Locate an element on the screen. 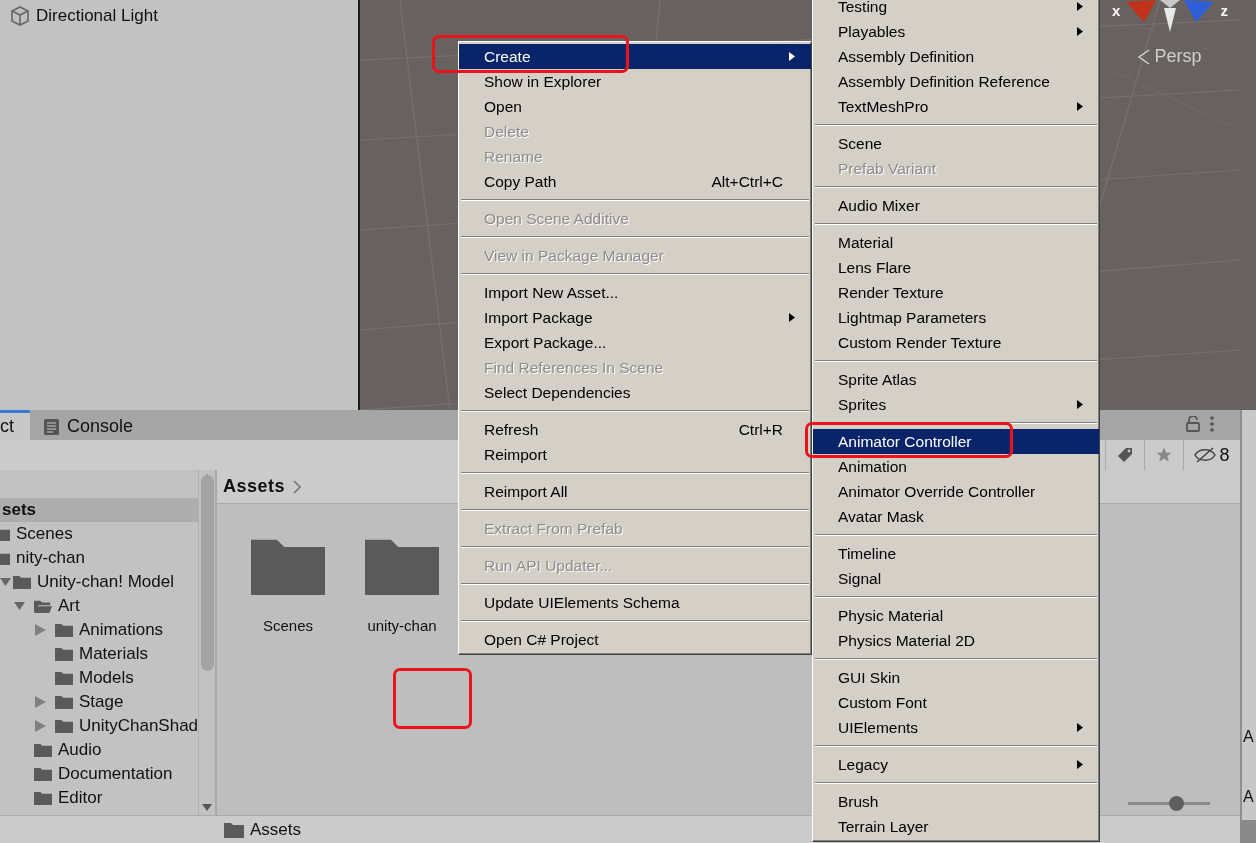  menu-item: Animator Override Controller is located at coordinates (956, 491).